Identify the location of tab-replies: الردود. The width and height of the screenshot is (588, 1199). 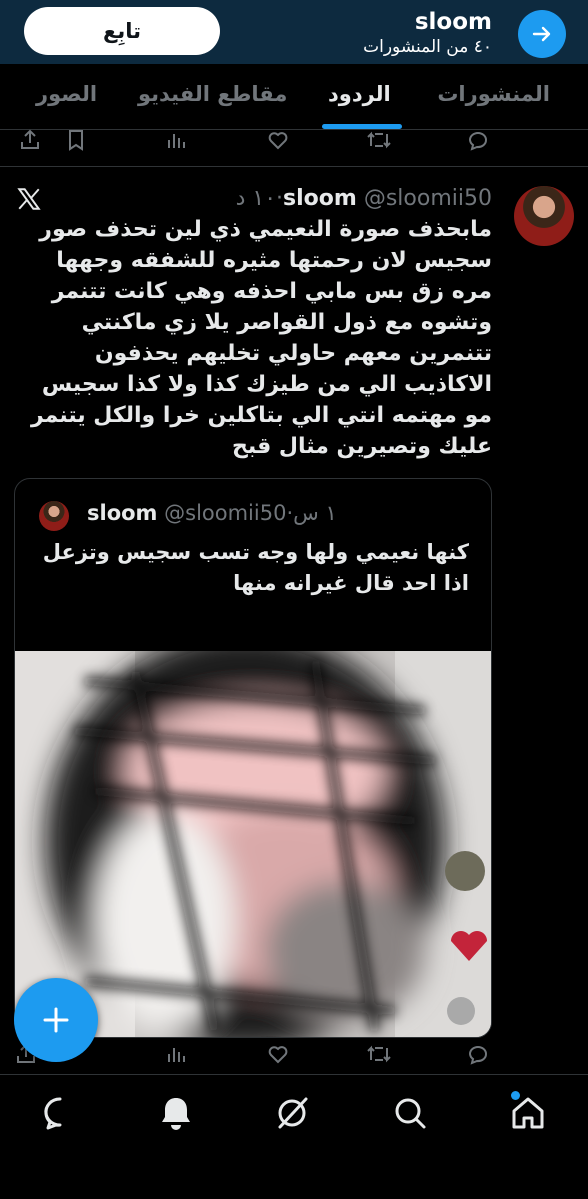
(359, 94).